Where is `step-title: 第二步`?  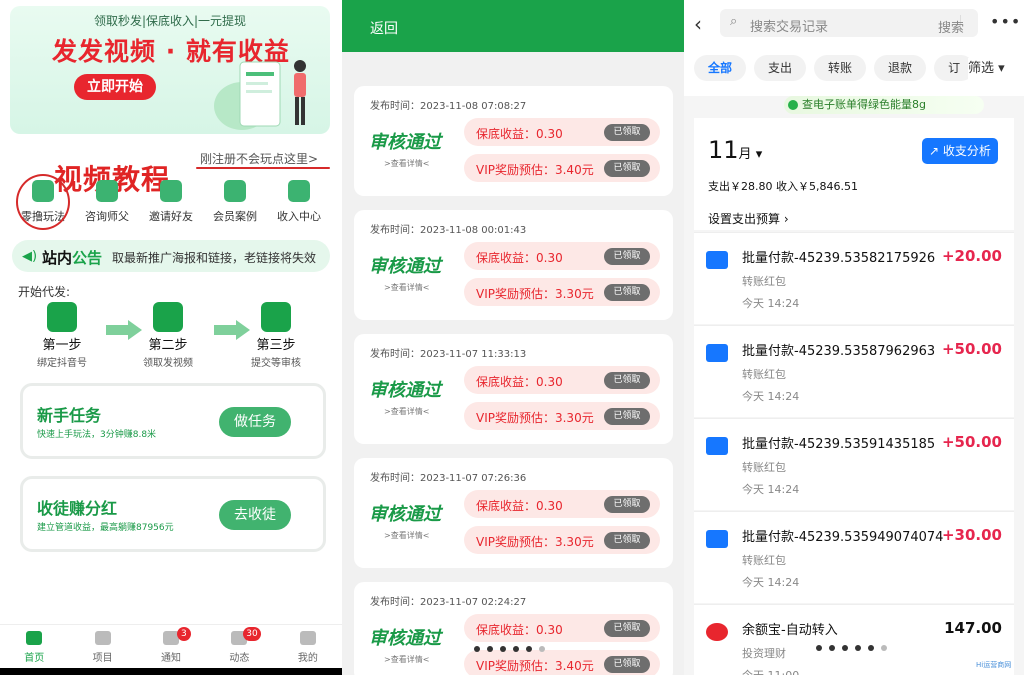
step-title: 第二步 is located at coordinates (168, 345).